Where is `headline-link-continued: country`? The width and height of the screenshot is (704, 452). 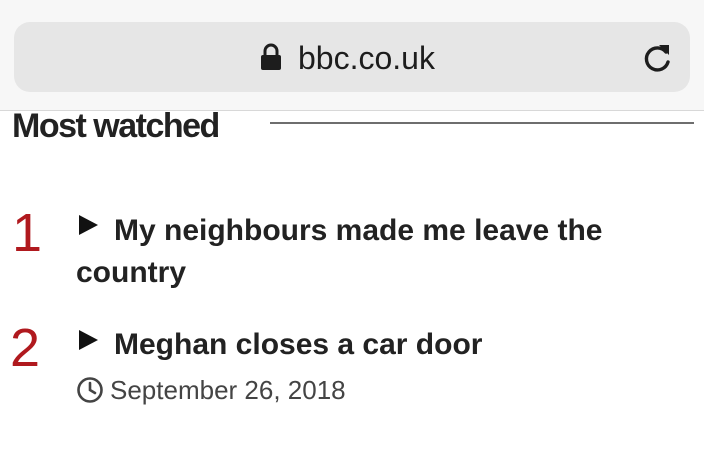 headline-link-continued: country is located at coordinates (131, 273).